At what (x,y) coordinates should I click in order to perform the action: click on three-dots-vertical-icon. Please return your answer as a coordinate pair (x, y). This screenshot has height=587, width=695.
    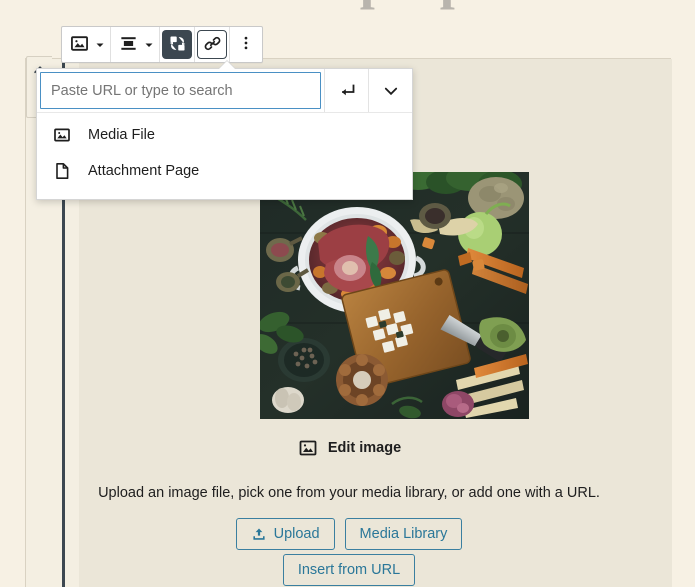
    Looking at the image, I should click on (246, 44).